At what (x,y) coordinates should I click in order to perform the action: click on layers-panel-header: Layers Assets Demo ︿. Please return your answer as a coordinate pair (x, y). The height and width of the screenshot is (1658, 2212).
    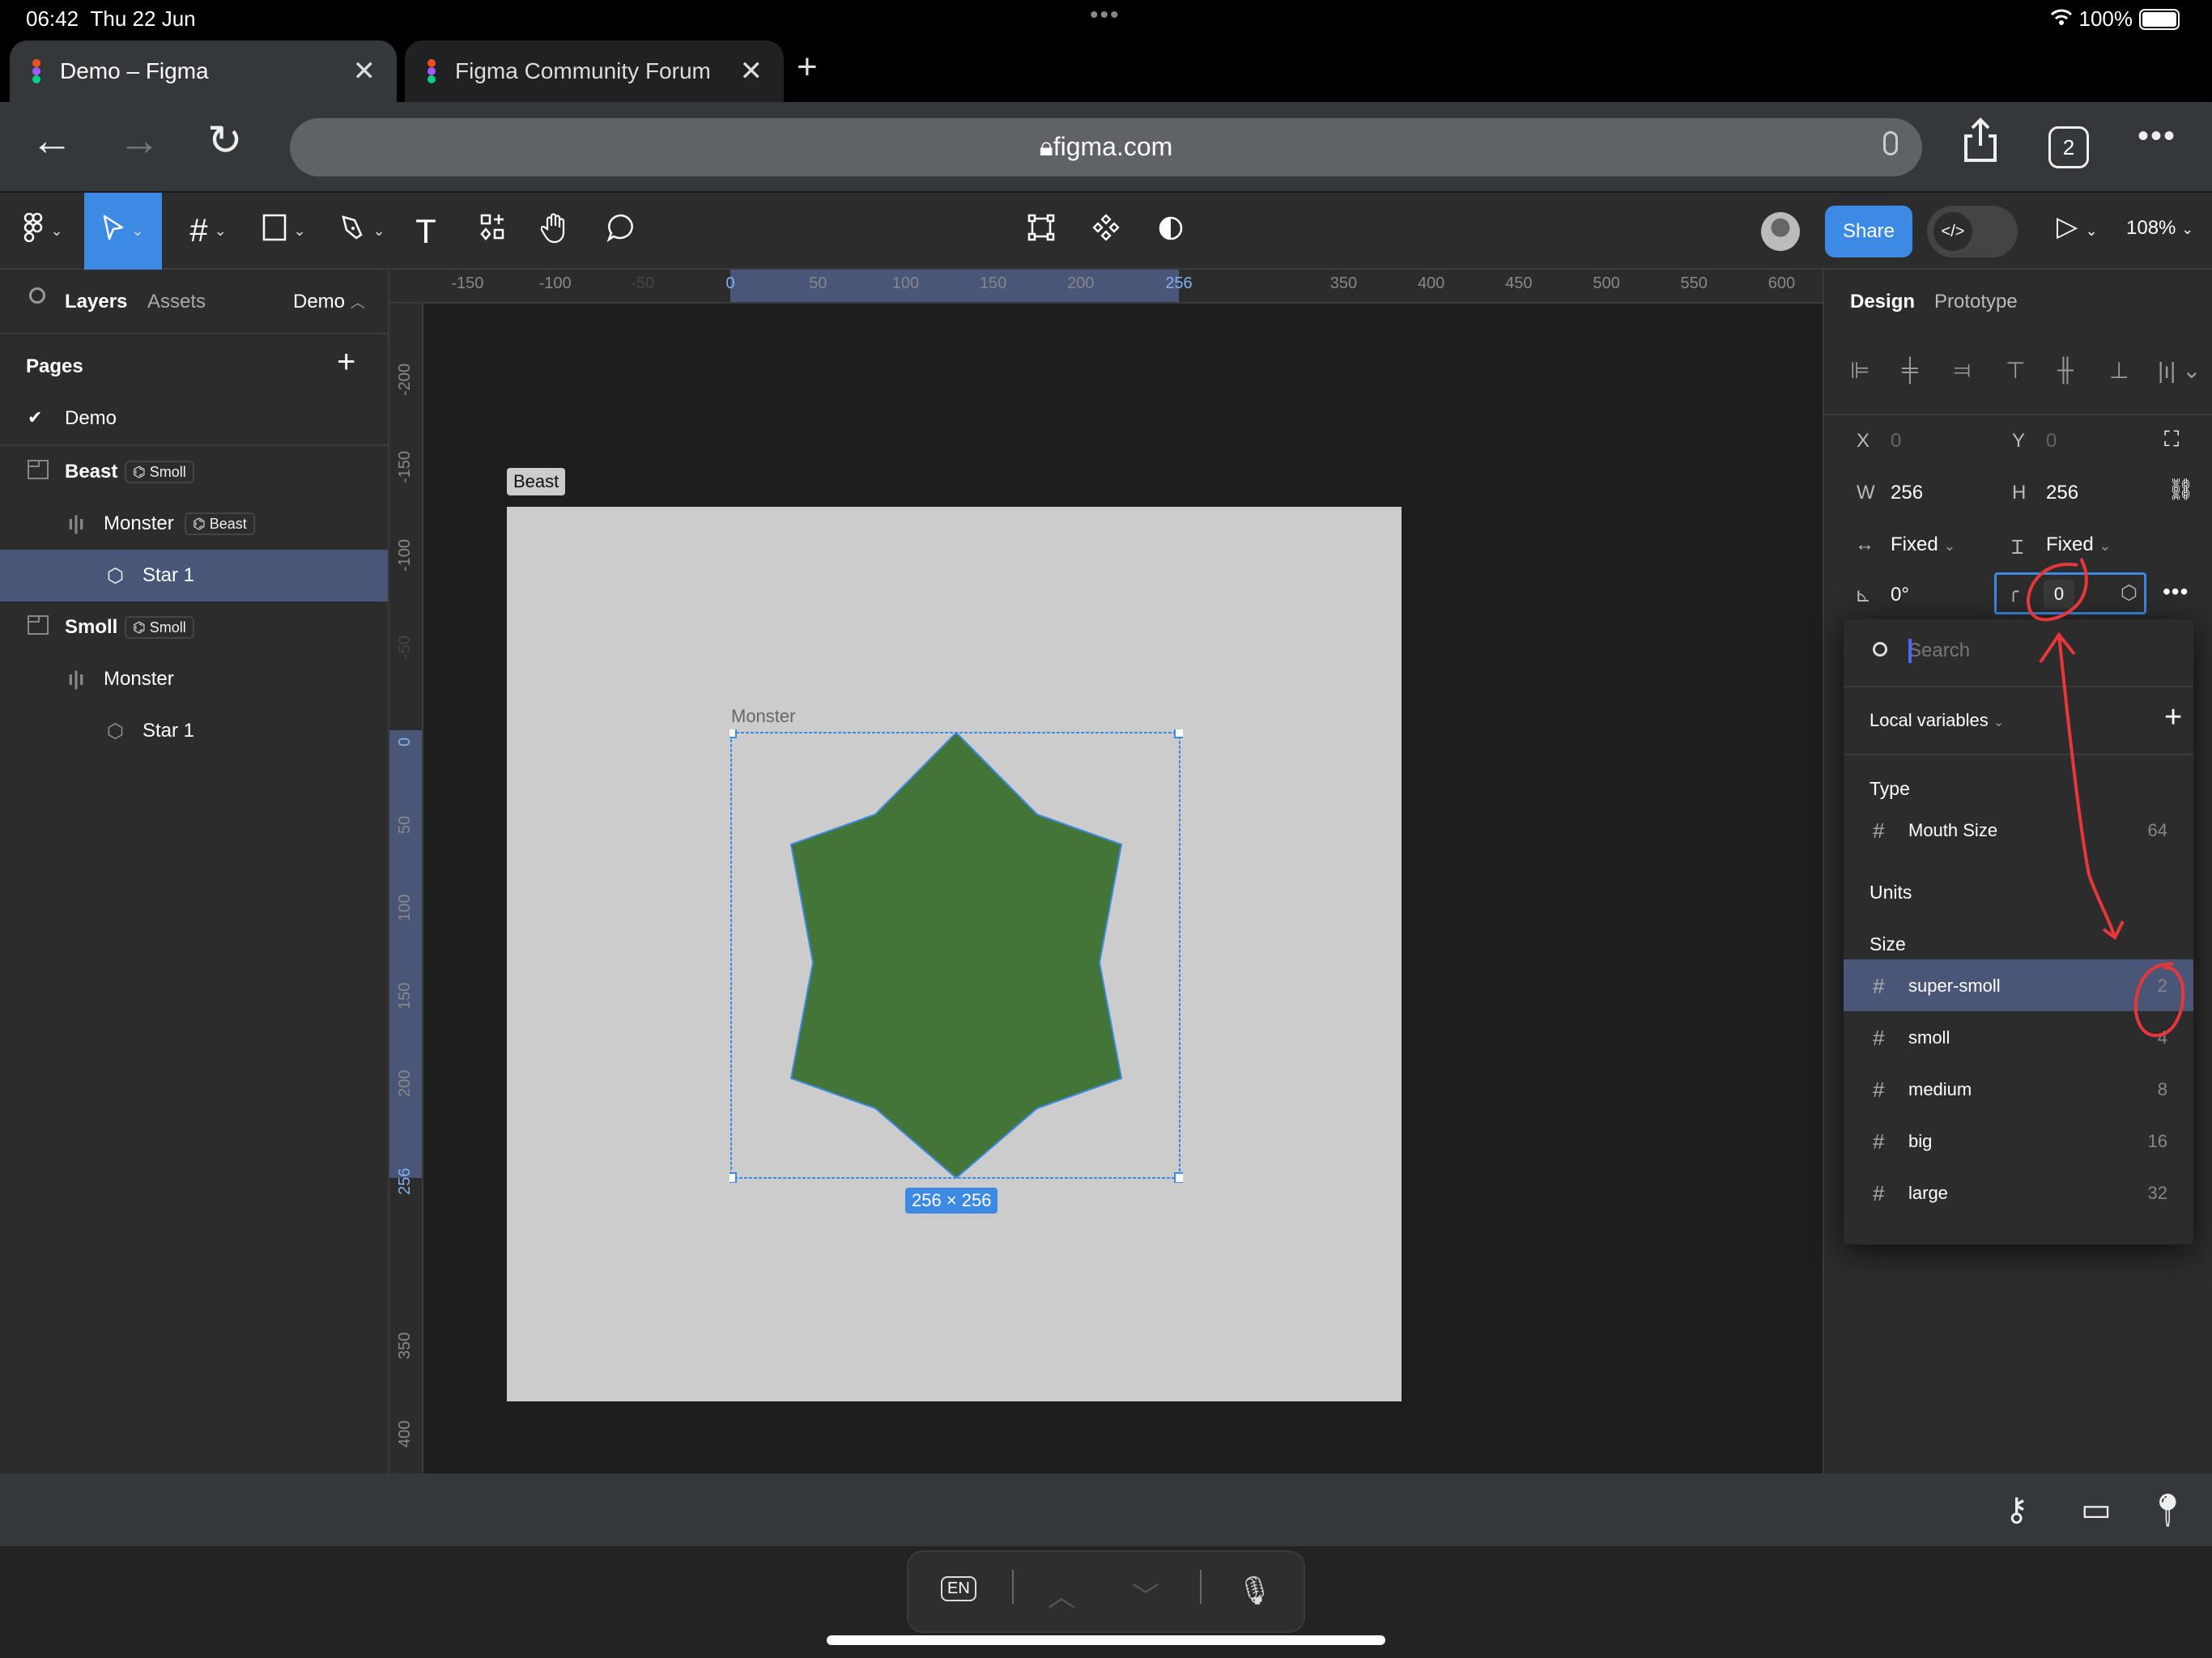
    Looking at the image, I should click on (194, 302).